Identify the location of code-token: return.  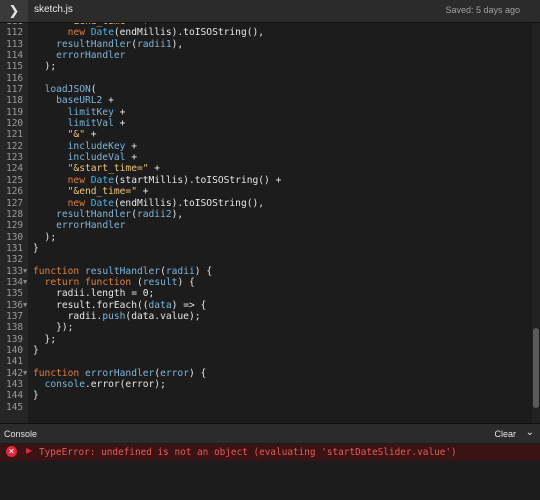
(62, 282).